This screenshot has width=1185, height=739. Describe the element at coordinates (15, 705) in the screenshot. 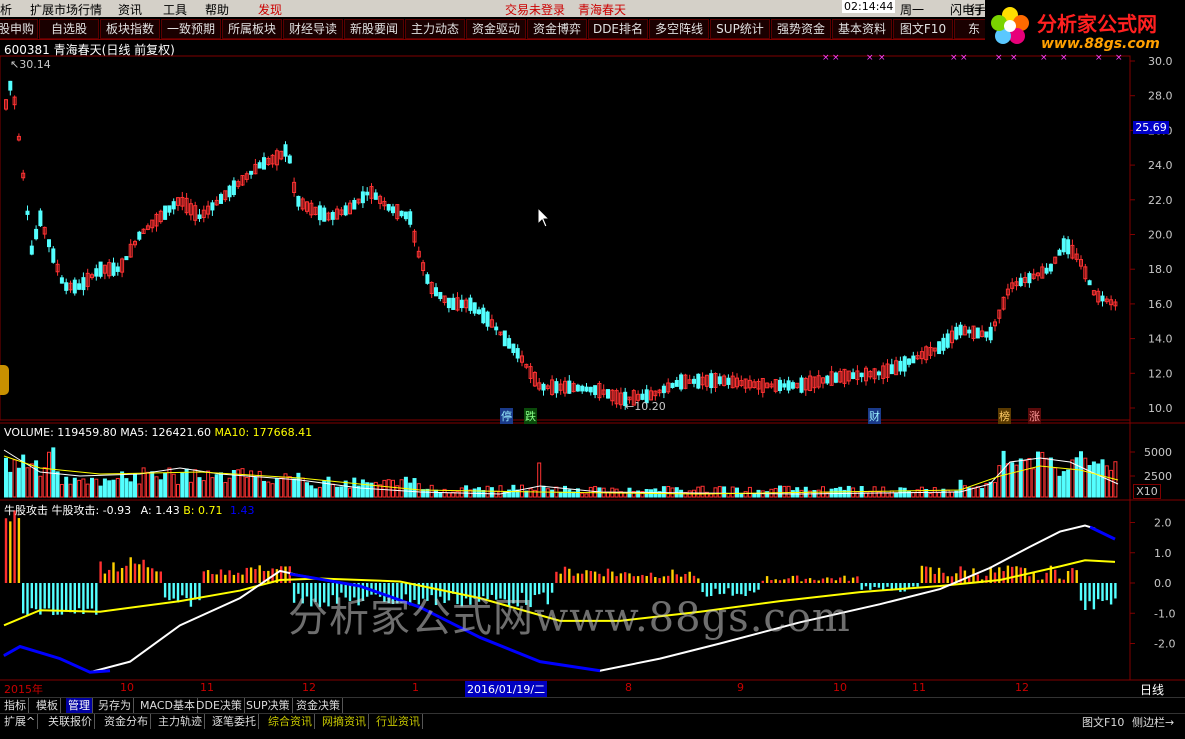

I see `bottomtabs1-tab-0: 指标` at that location.